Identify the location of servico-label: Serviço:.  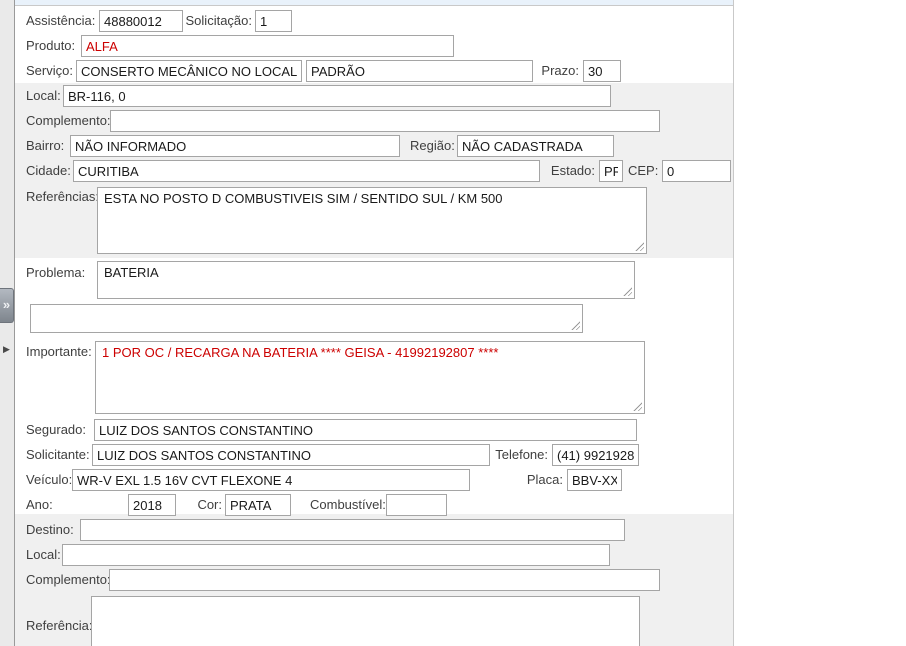
(49, 70).